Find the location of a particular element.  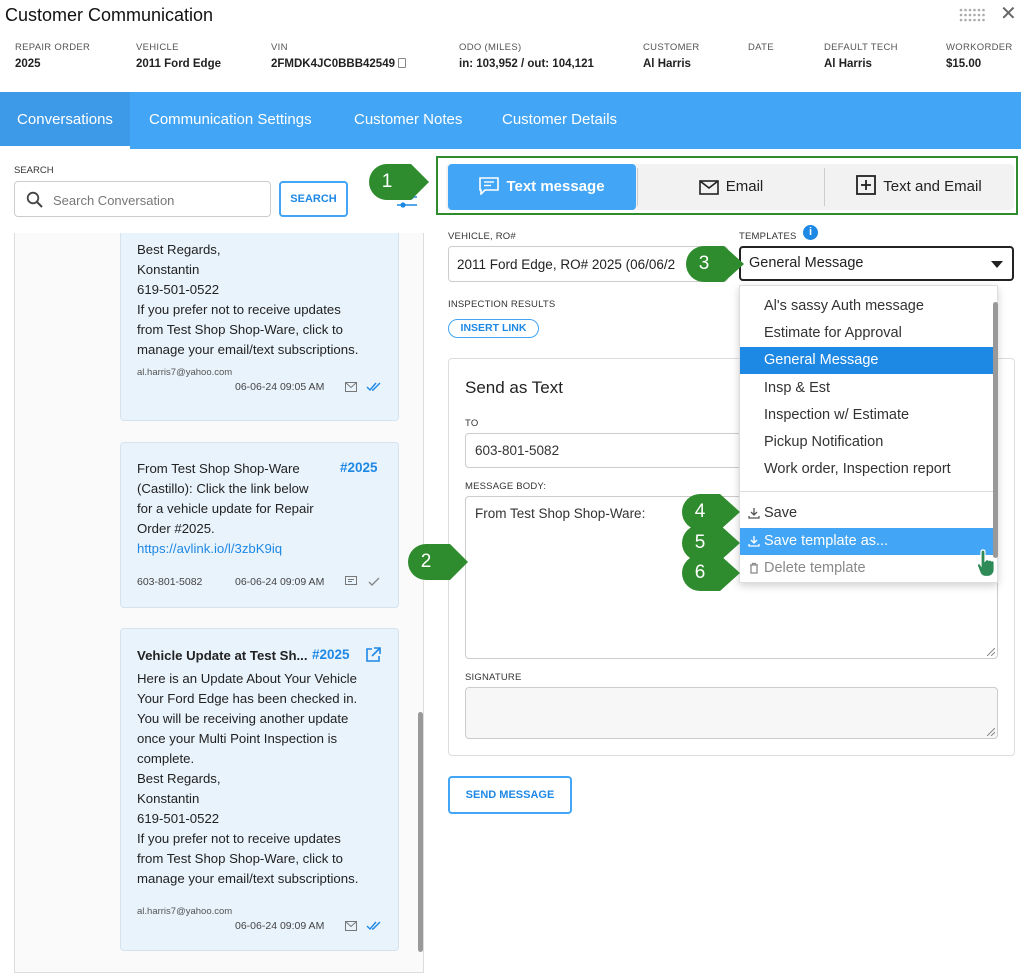

save-template-action: Save is located at coordinates (866, 513).